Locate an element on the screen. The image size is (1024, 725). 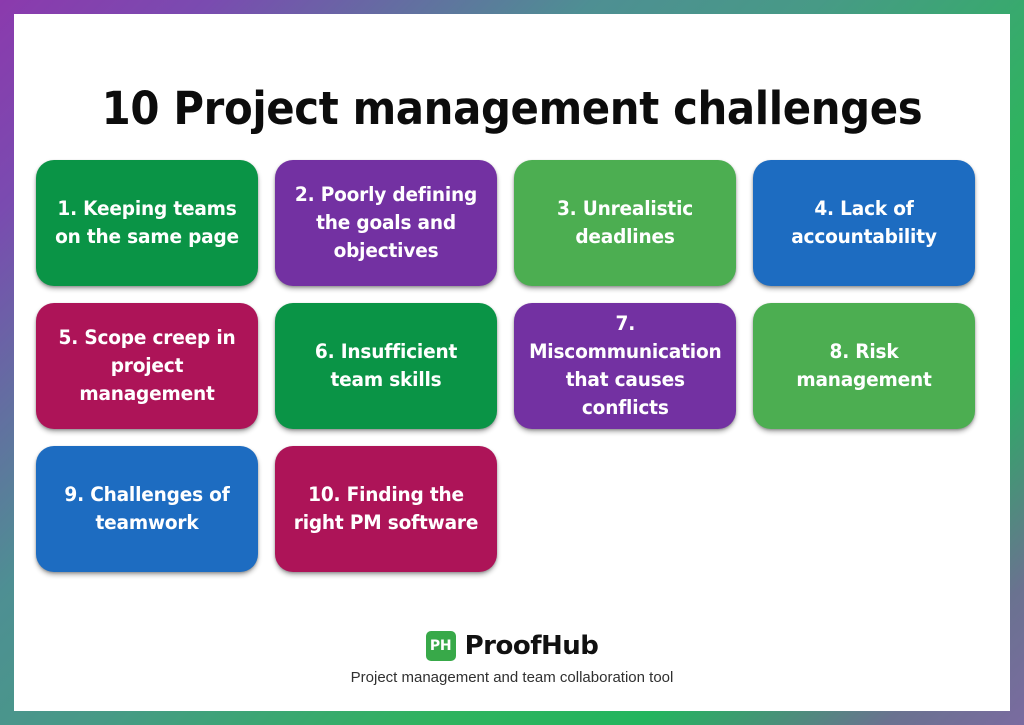
challenge-card: 3. Unrealistic deadlines is located at coordinates (625, 223).